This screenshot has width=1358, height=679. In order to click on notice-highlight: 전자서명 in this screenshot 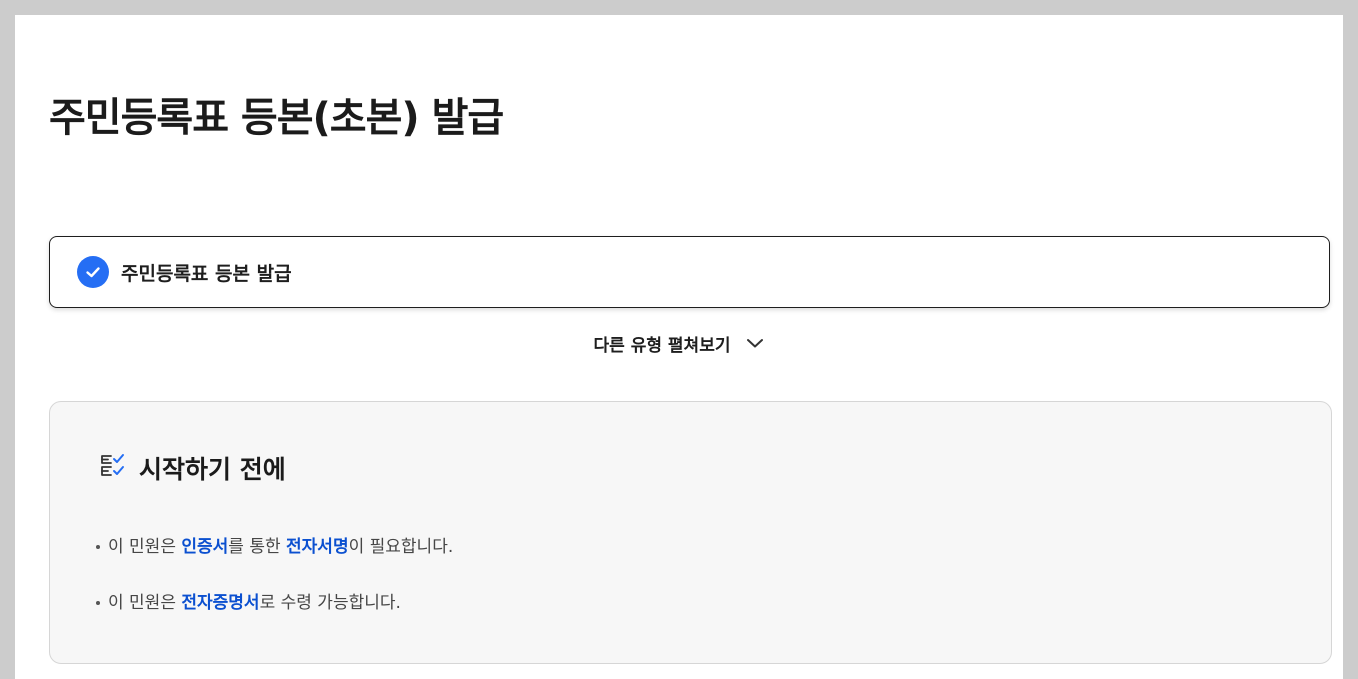, I will do `click(317, 547)`.